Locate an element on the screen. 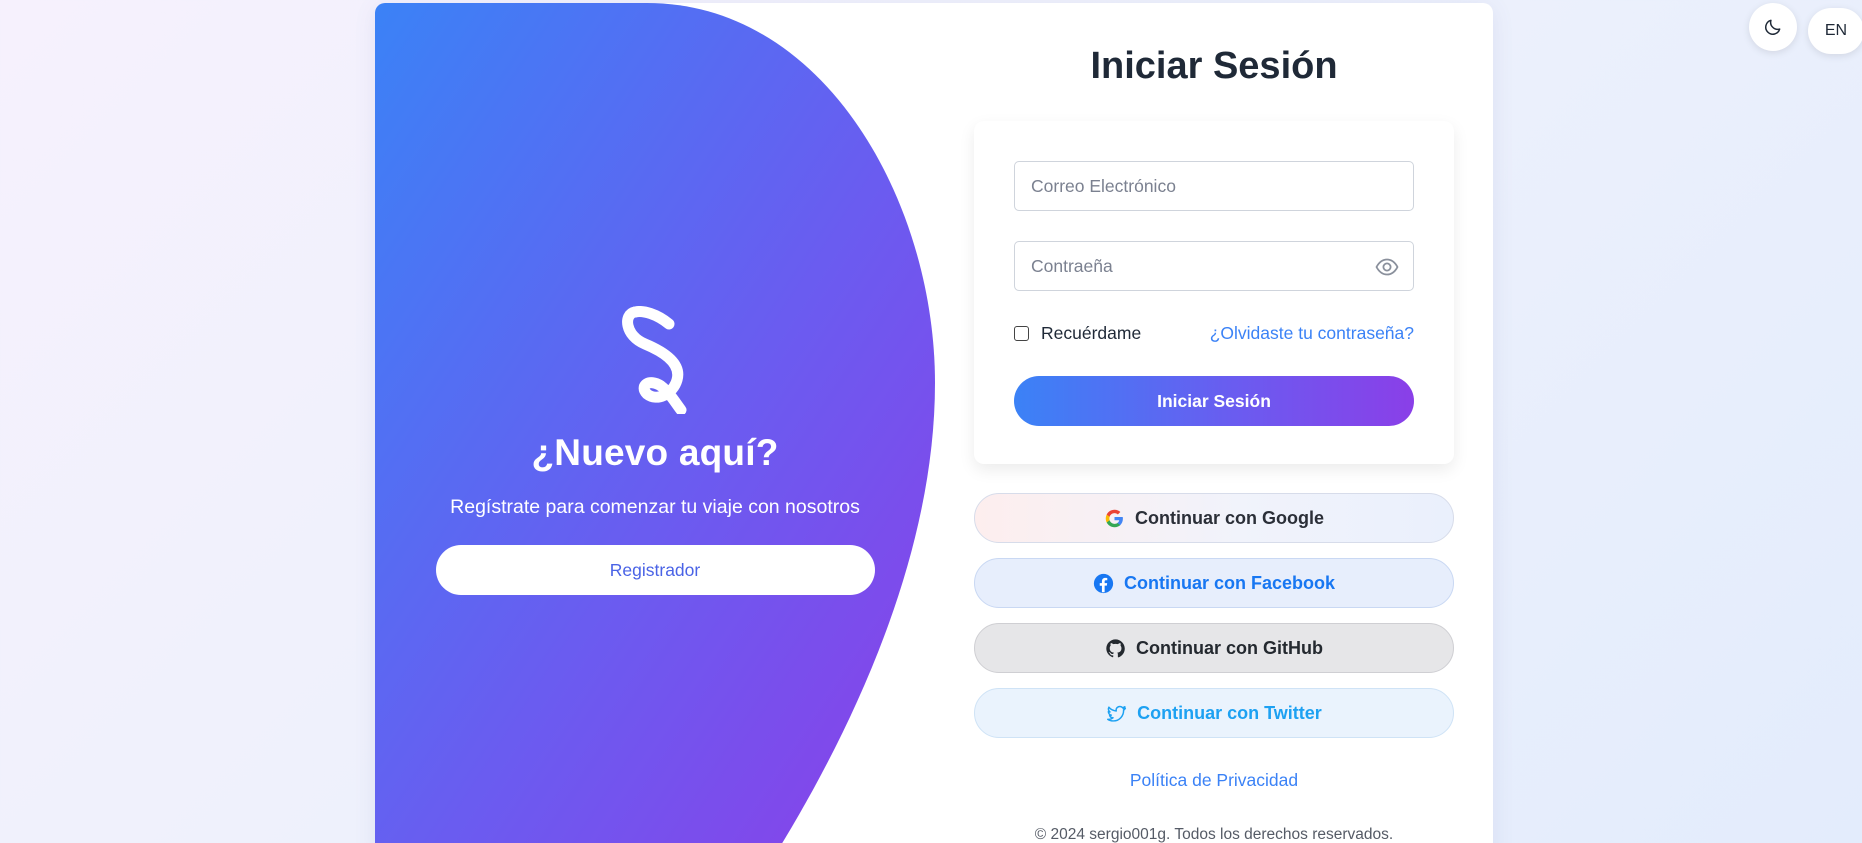 The width and height of the screenshot is (1862, 843). moon-icon is located at coordinates (1773, 27).